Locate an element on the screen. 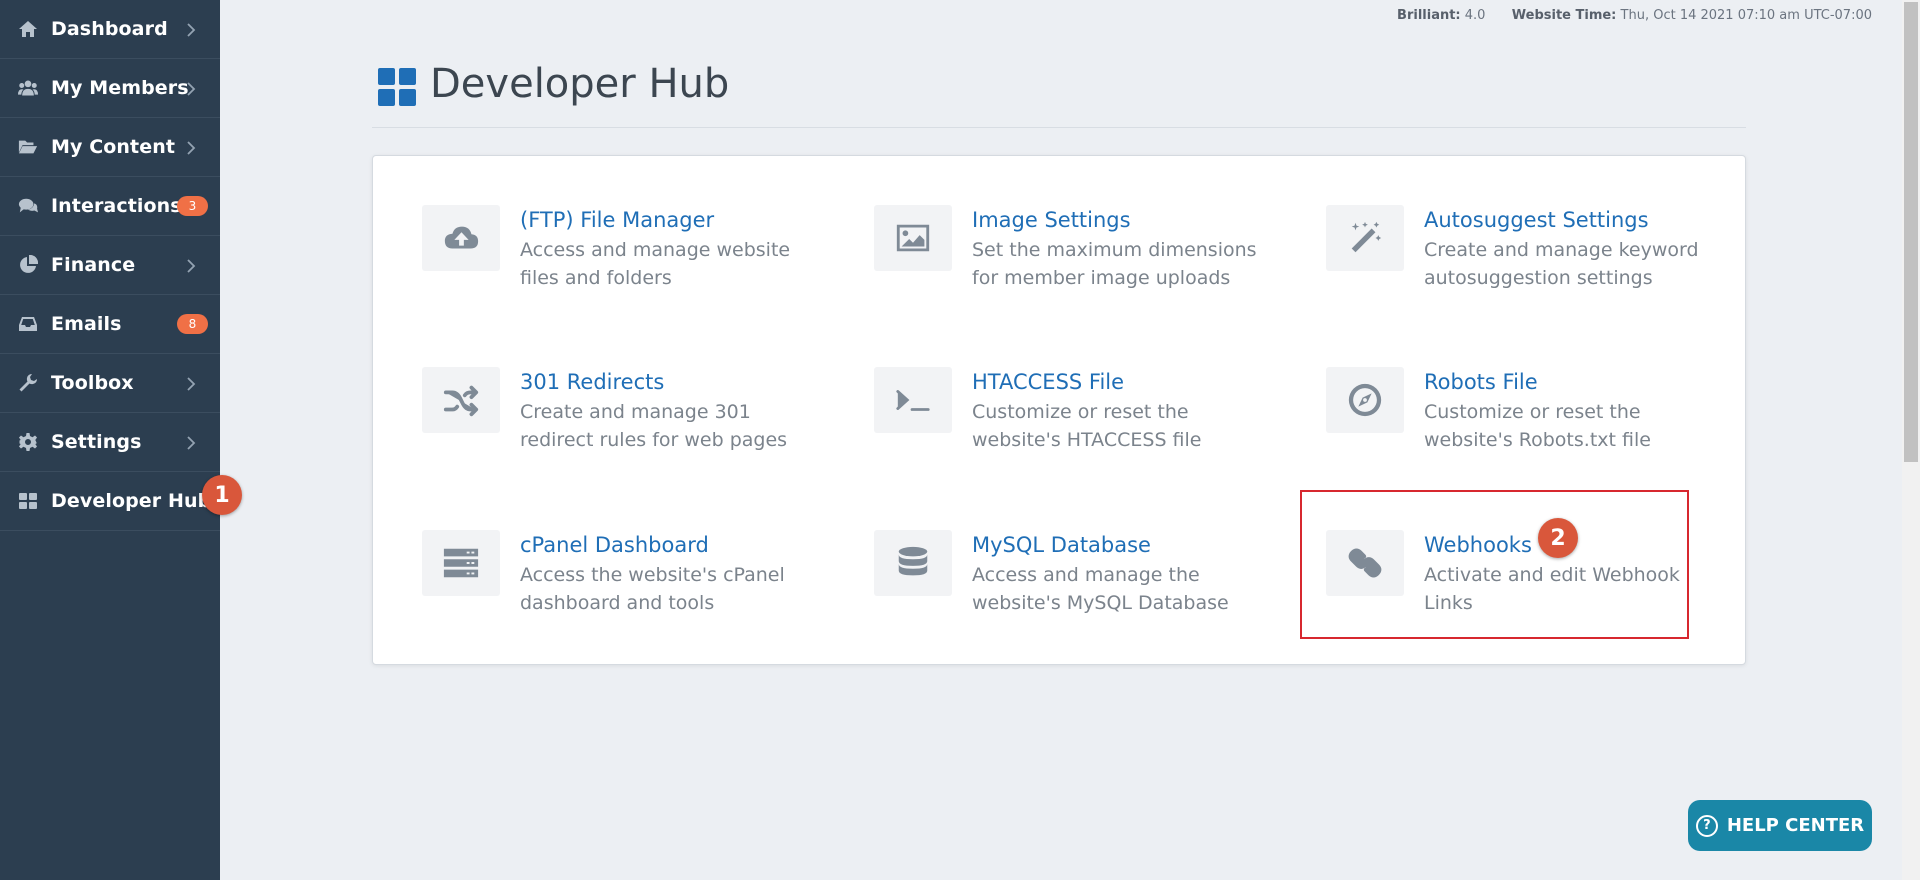 This screenshot has height=880, width=1920. sidebar-item-label: My Members is located at coordinates (120, 88).